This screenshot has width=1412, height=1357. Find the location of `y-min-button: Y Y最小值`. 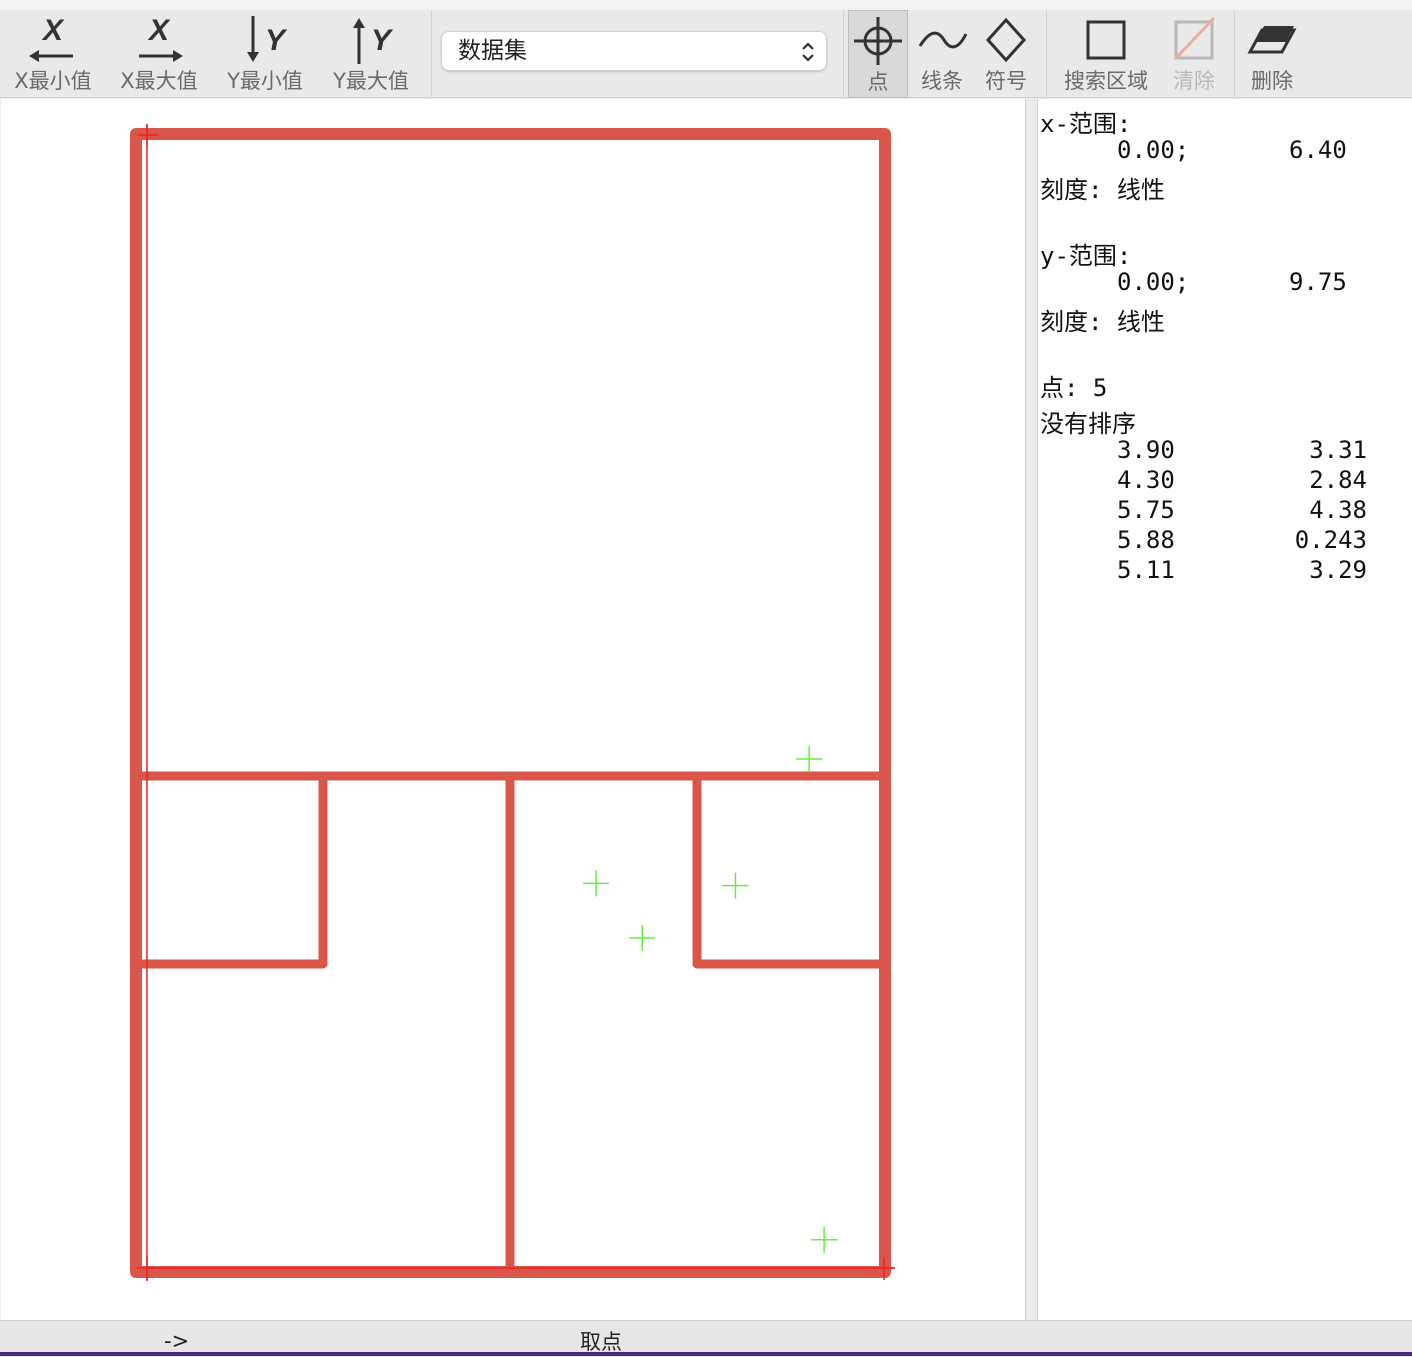

y-min-button: Y Y最小值 is located at coordinates (265, 54).